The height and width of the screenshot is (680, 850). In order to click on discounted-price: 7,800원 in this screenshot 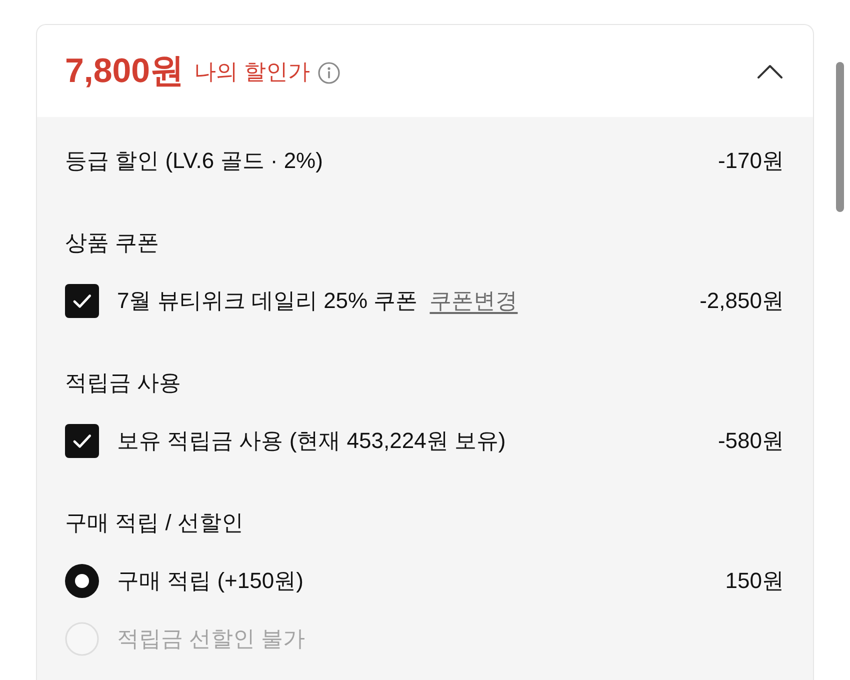, I will do `click(124, 71)`.